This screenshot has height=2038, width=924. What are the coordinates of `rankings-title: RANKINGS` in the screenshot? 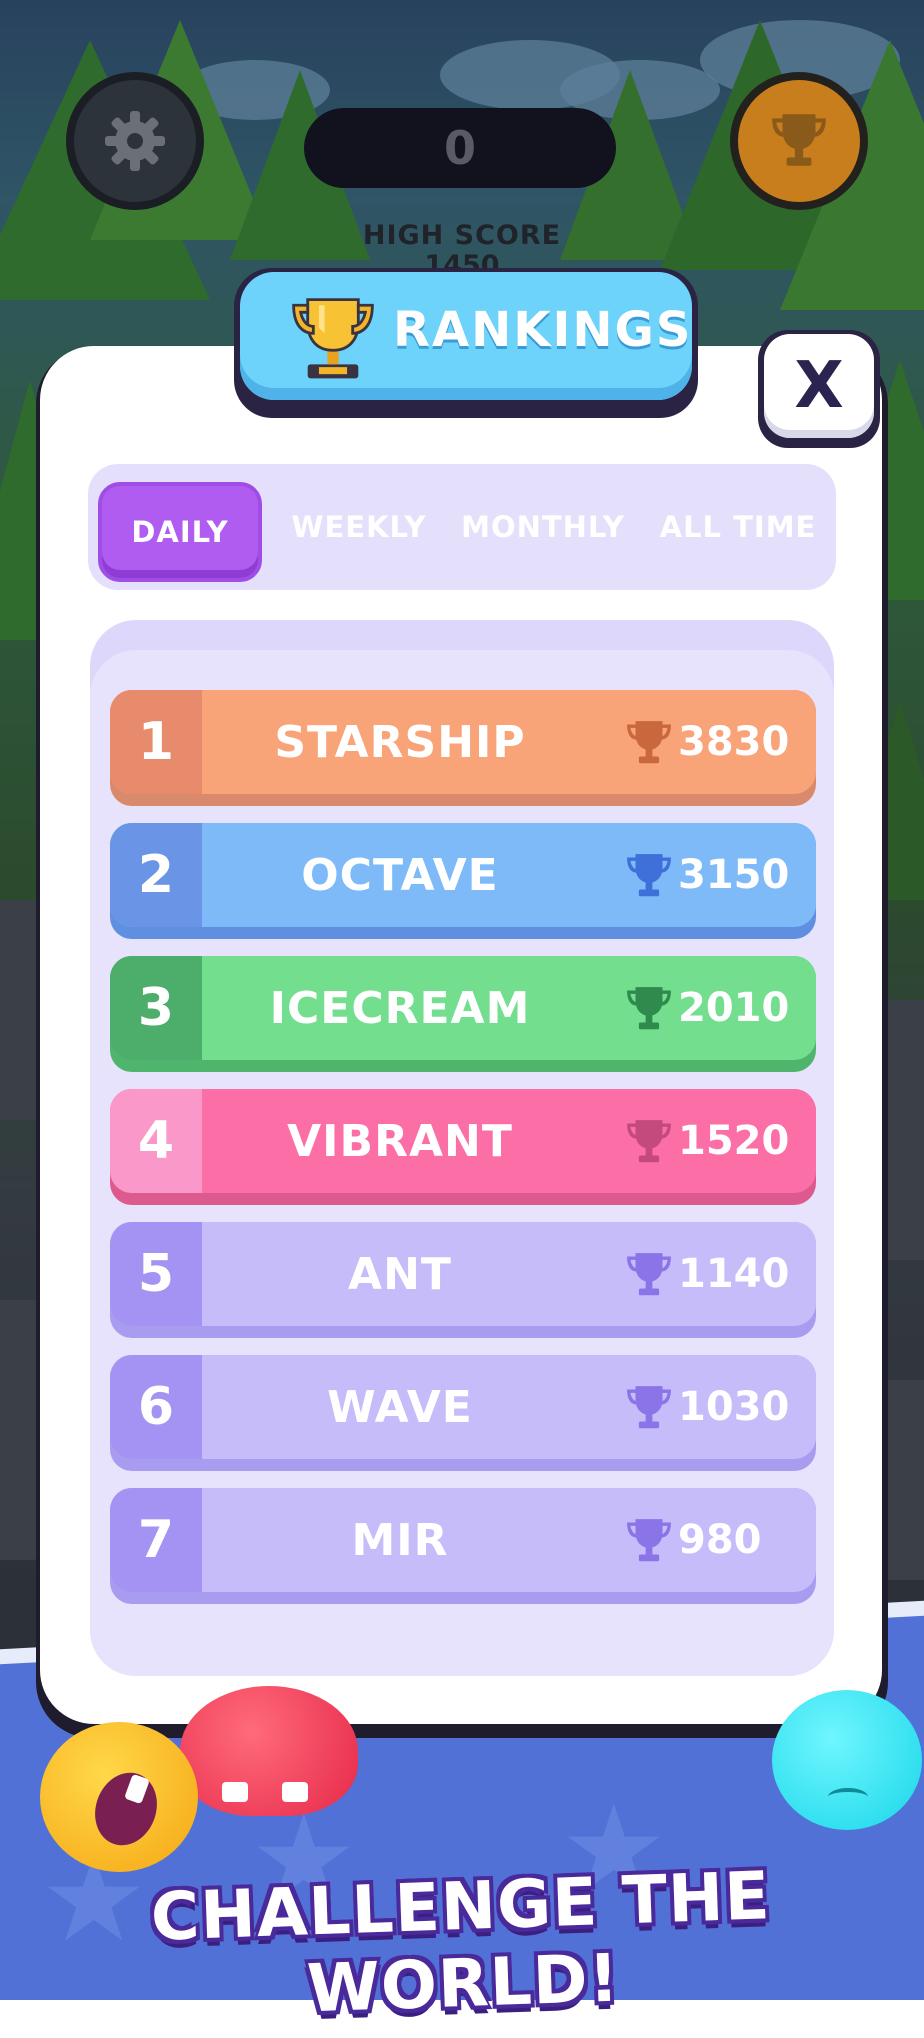 It's located at (543, 330).